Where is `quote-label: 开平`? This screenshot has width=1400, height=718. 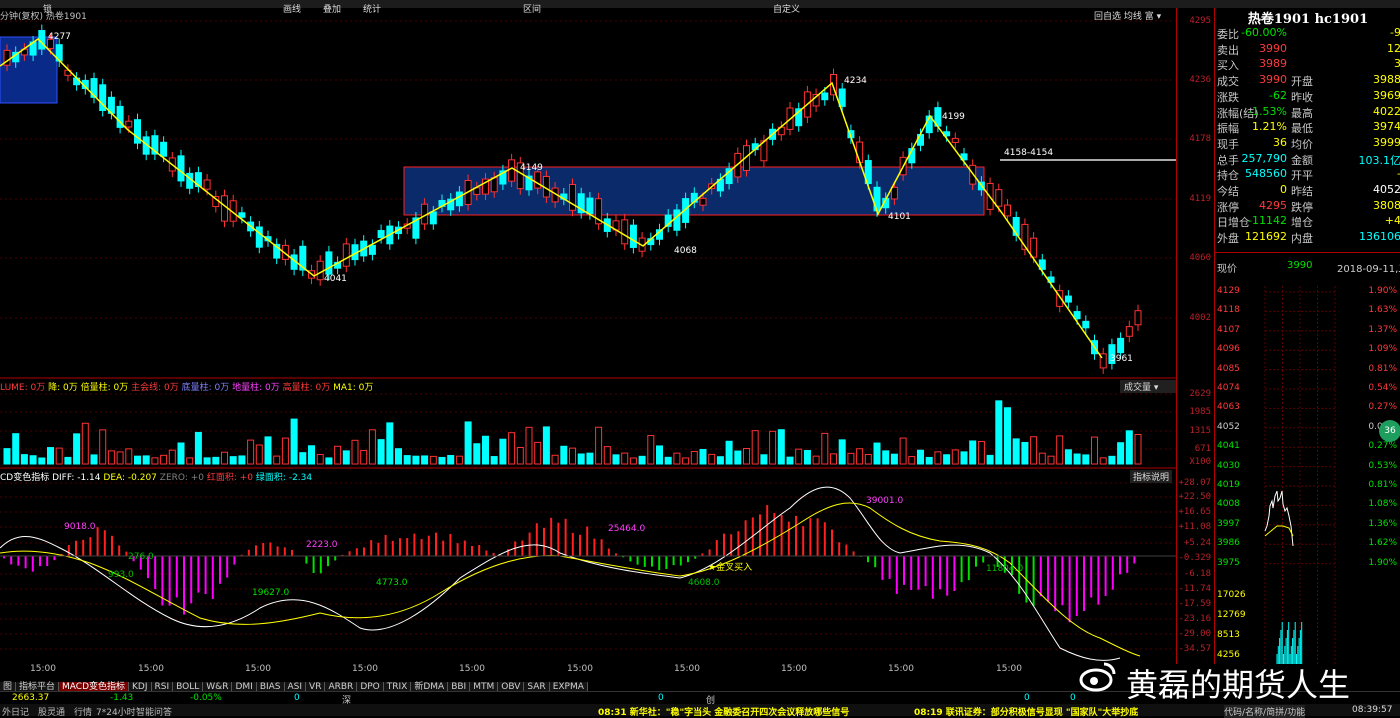
quote-label: 开平 is located at coordinates (1302, 175).